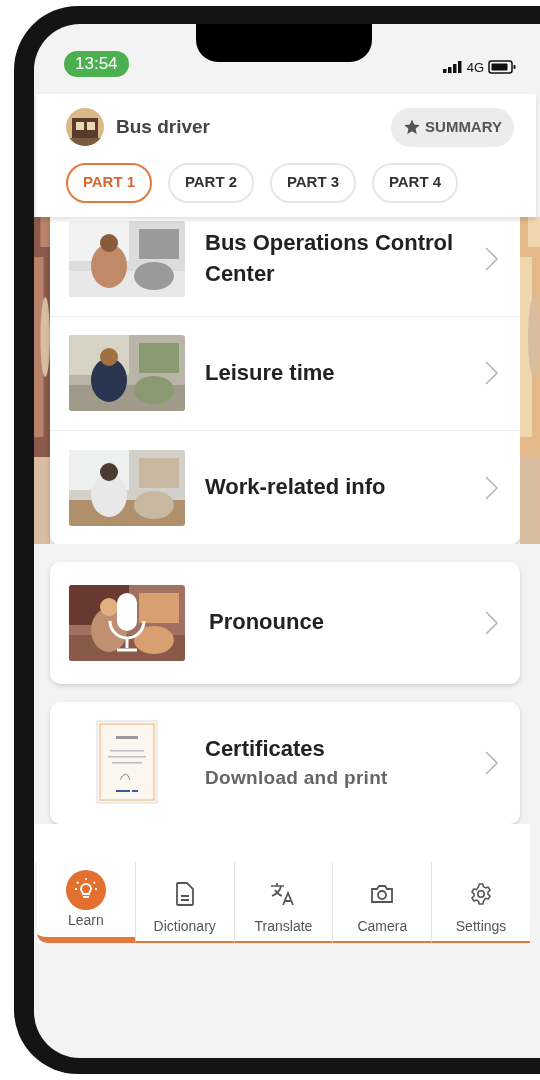 This screenshot has width=540, height=1080. Describe the element at coordinates (163, 127) in the screenshot. I see `course-title: Bus driver` at that location.